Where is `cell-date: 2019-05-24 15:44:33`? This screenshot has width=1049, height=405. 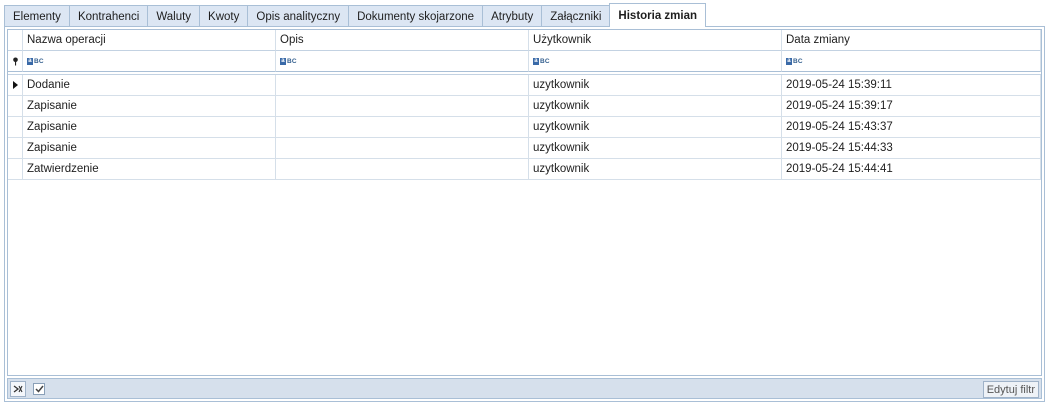
cell-date: 2019-05-24 15:44:33 is located at coordinates (911, 148).